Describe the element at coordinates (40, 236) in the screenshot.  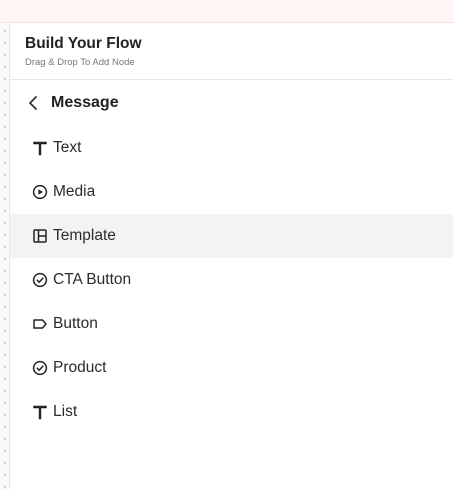
I see `layout-template-icon` at that location.